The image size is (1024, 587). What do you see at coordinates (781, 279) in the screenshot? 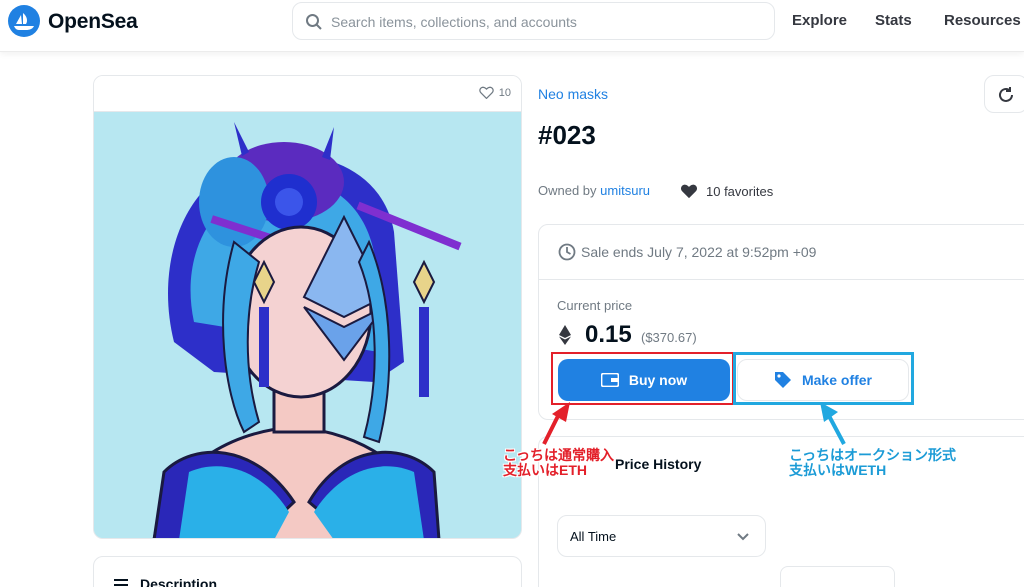
I see `divider` at bounding box center [781, 279].